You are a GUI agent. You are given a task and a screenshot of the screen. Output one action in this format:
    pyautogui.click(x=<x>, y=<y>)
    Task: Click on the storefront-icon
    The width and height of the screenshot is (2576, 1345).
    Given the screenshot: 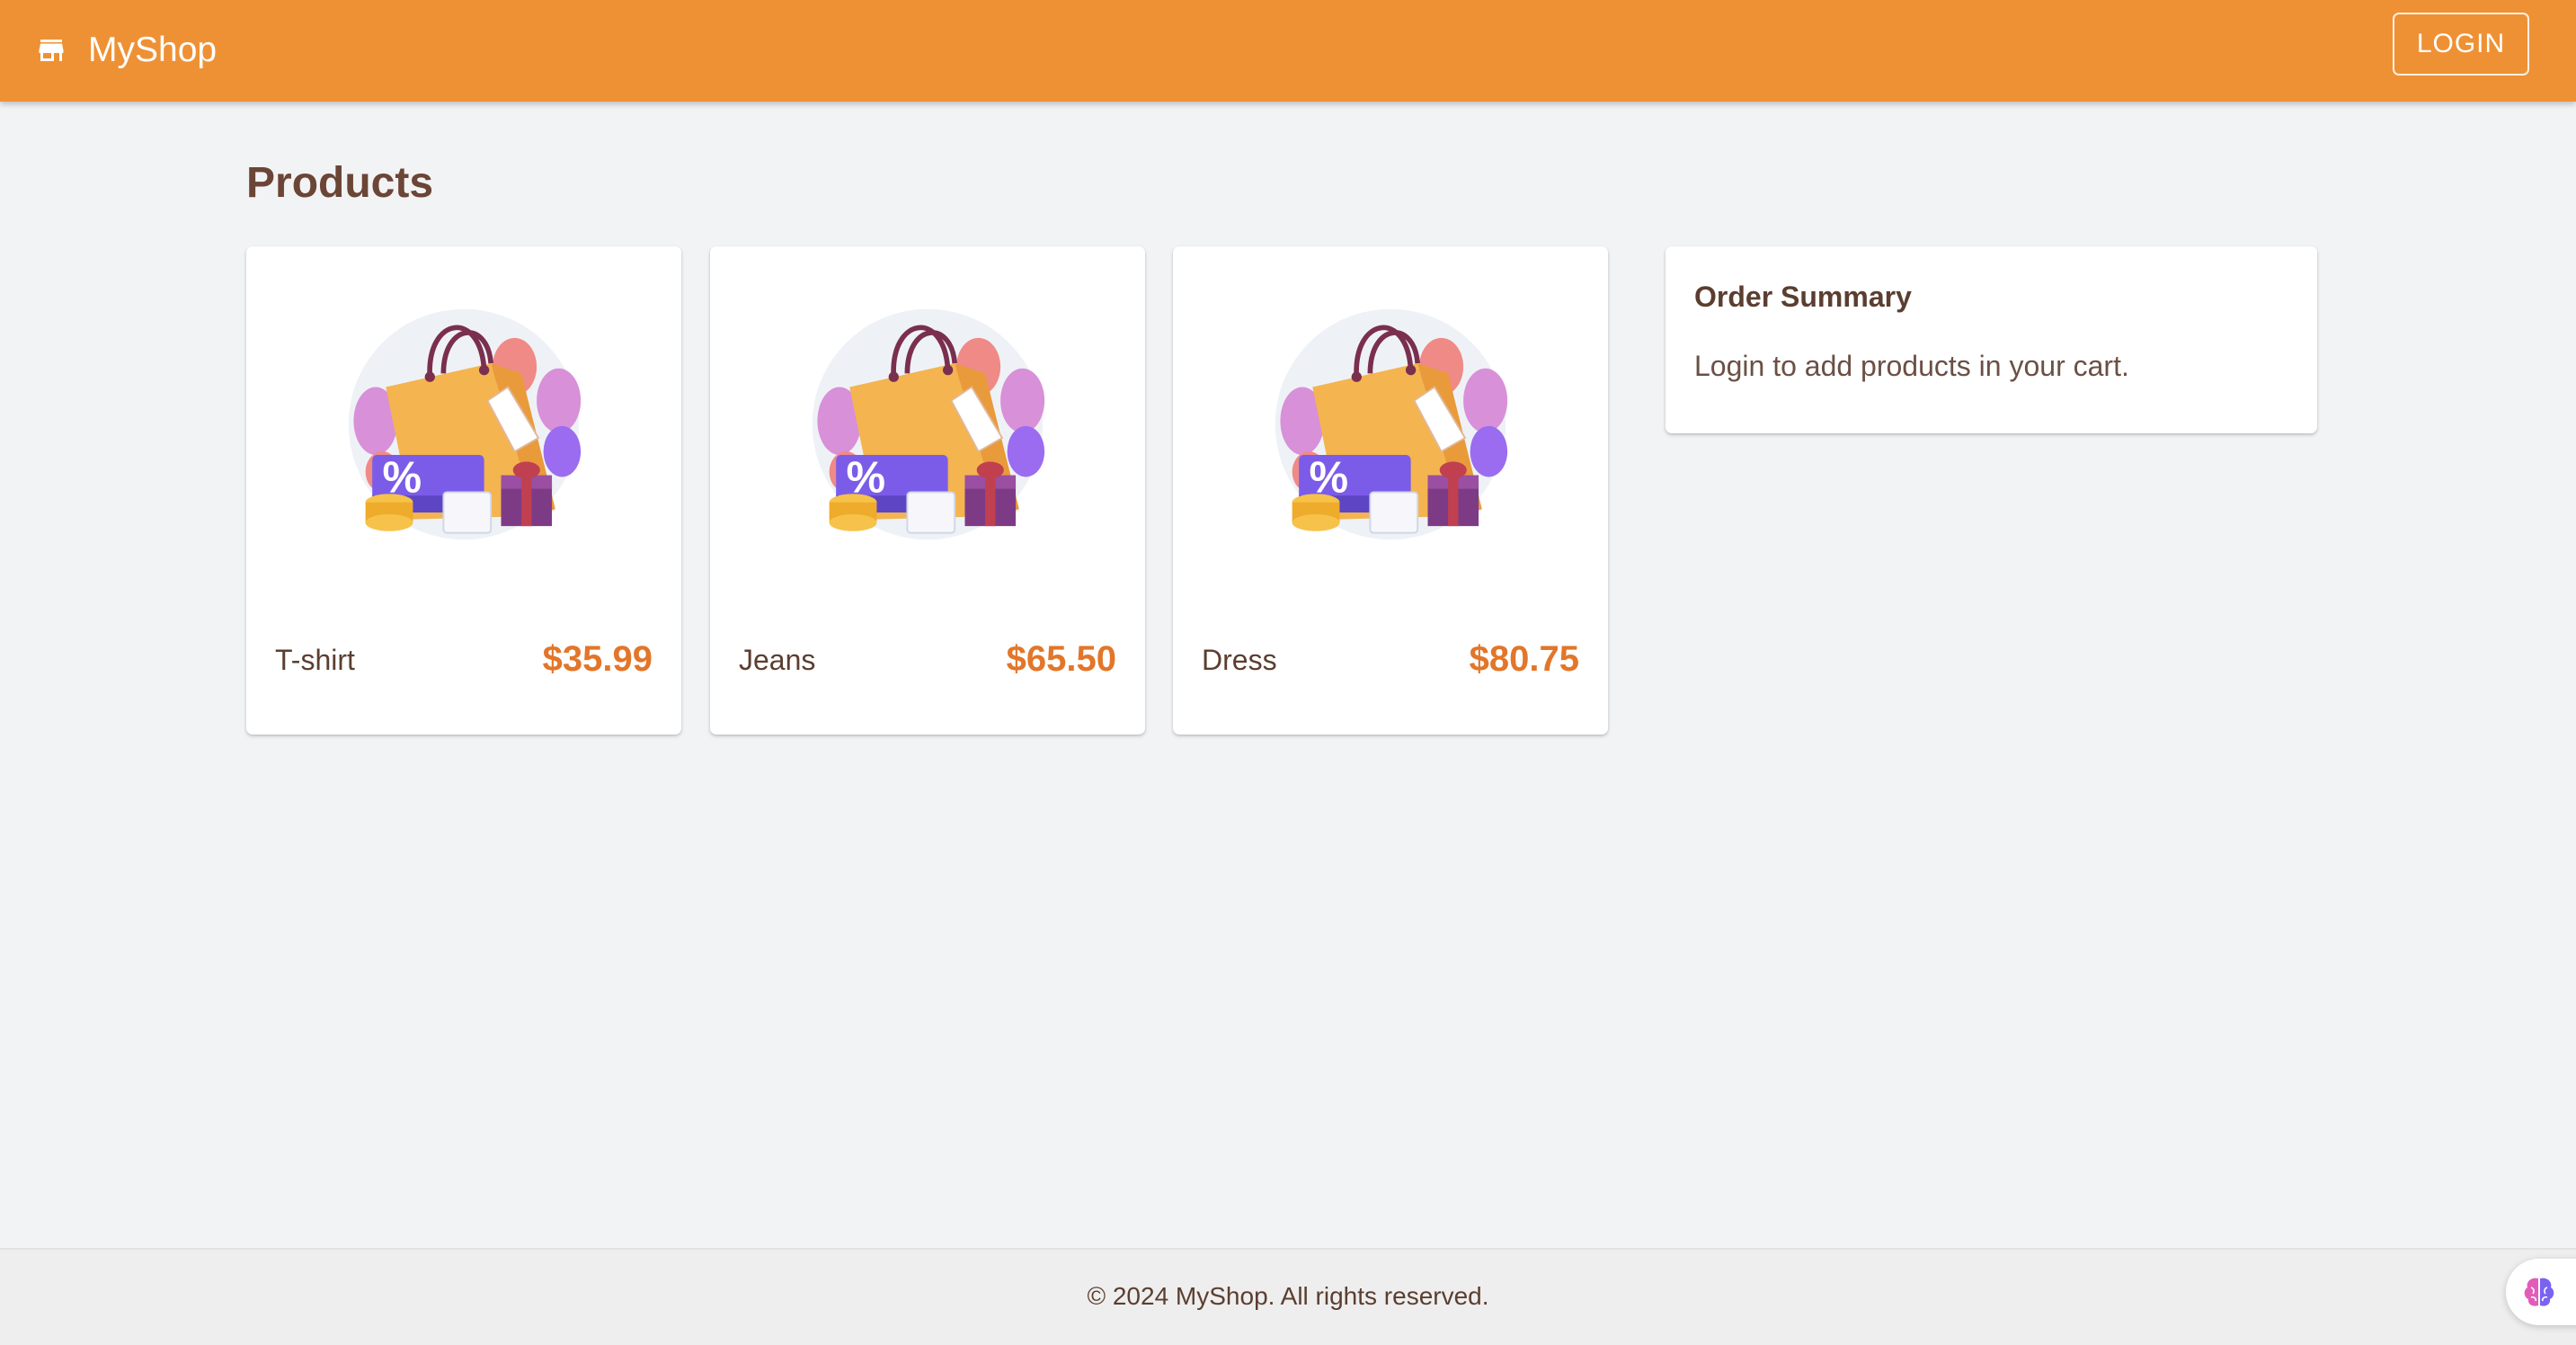 What is the action you would take?
    pyautogui.click(x=51, y=50)
    